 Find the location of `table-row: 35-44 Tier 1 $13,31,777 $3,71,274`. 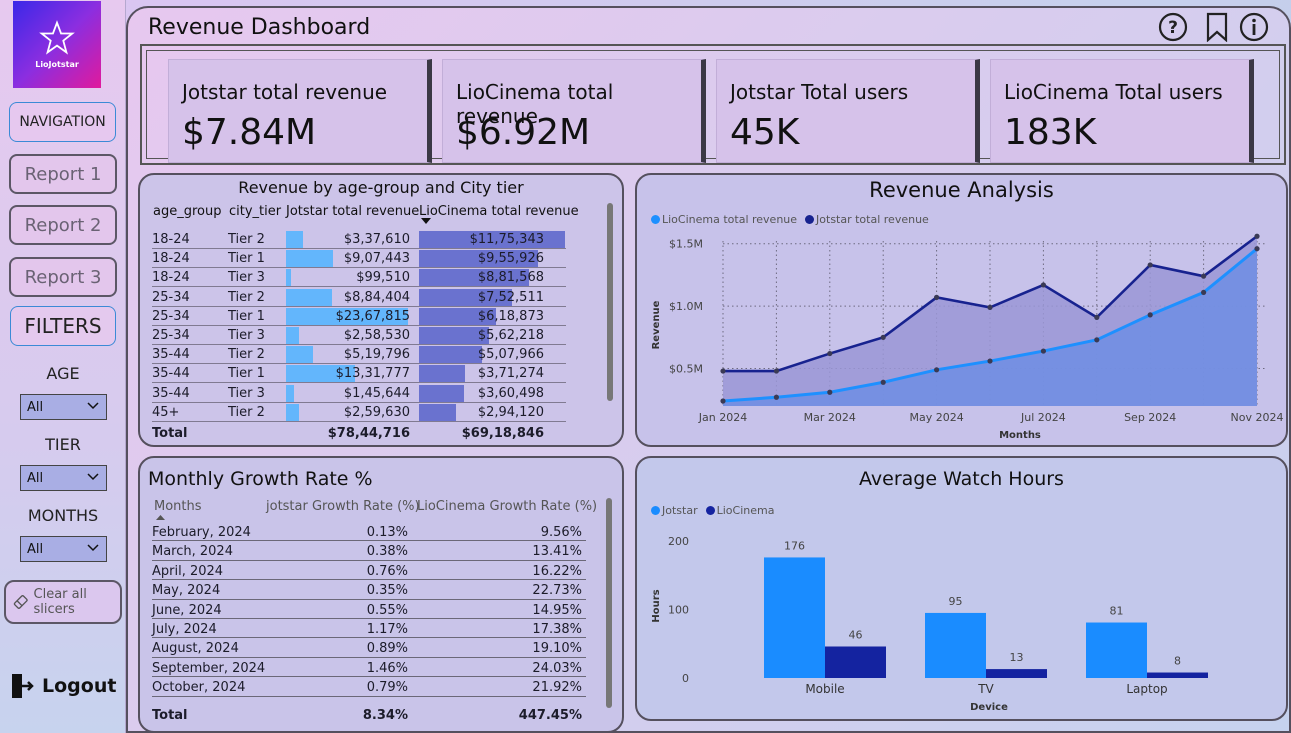

table-row: 35-44 Tier 1 $13,31,777 $3,71,274 is located at coordinates (387, 374).